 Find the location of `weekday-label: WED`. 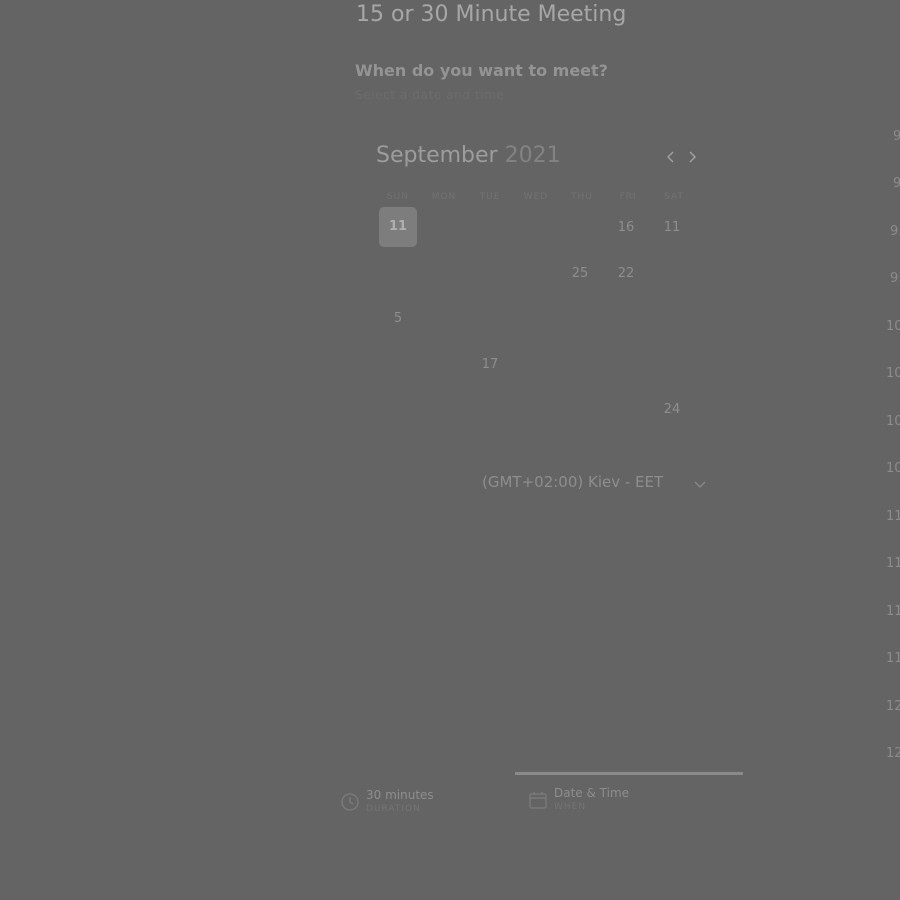

weekday-label: WED is located at coordinates (536, 197).